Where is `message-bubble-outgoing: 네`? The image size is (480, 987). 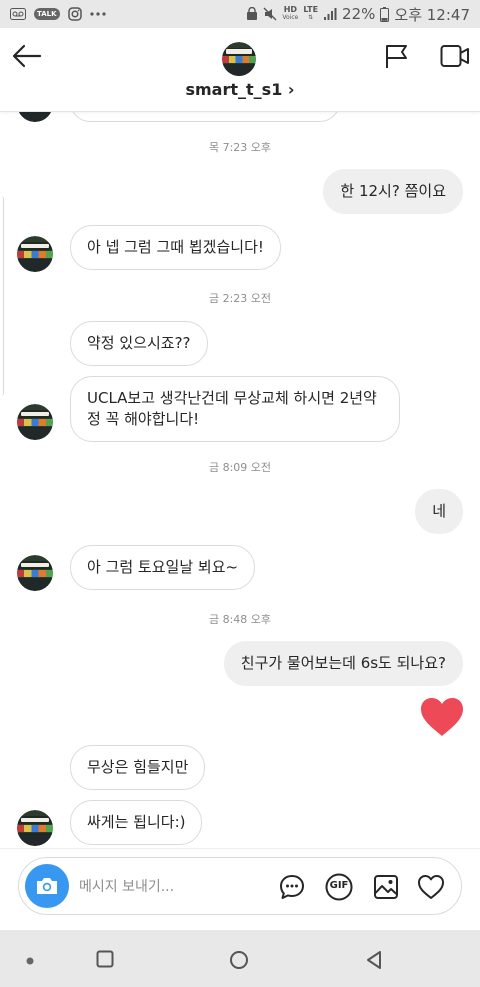
message-bubble-outgoing: 네 is located at coordinates (439, 511).